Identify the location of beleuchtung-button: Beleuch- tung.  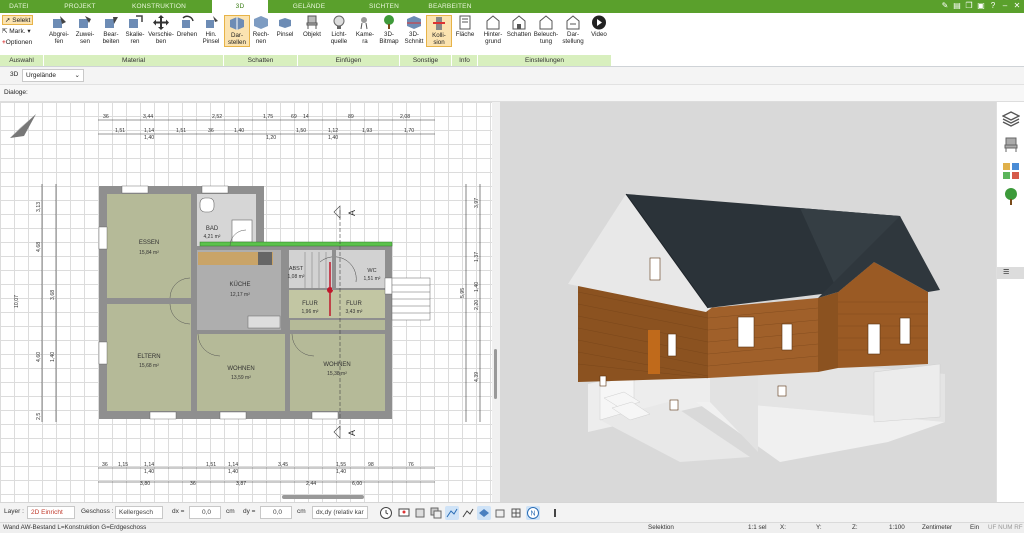
(546, 30).